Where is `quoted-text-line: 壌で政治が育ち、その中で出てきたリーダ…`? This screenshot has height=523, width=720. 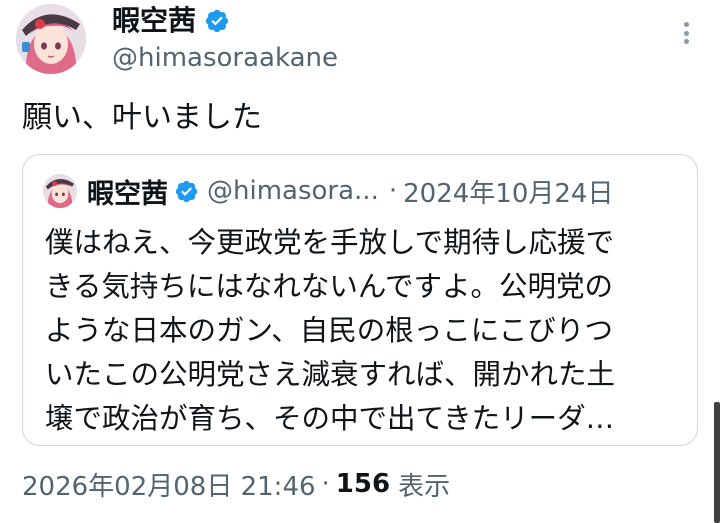 quoted-text-line: 壌で政治が育ち、その中で出てきたリーダ… is located at coordinates (330, 418).